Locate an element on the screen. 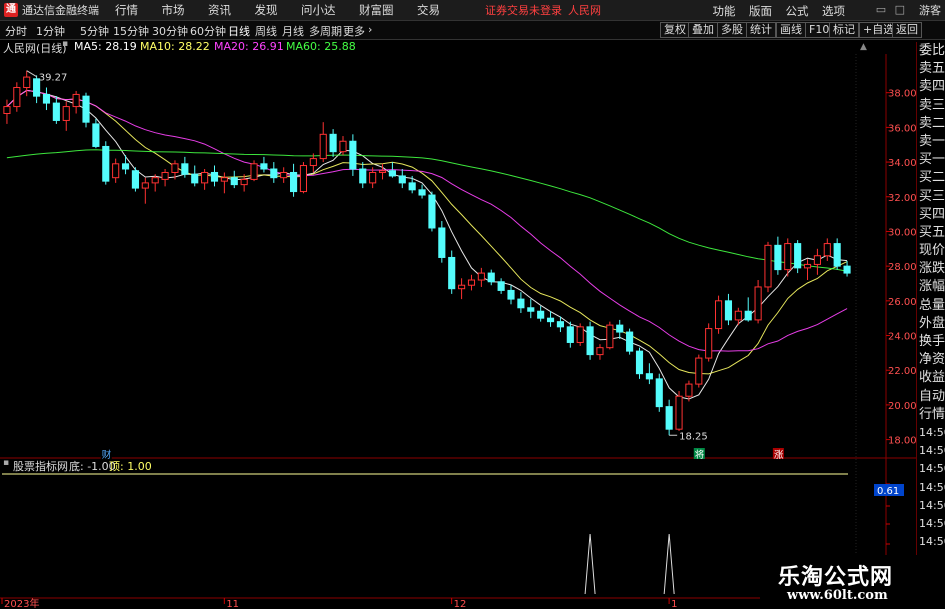  y-tick-label: 26.00 is located at coordinates (902, 302).